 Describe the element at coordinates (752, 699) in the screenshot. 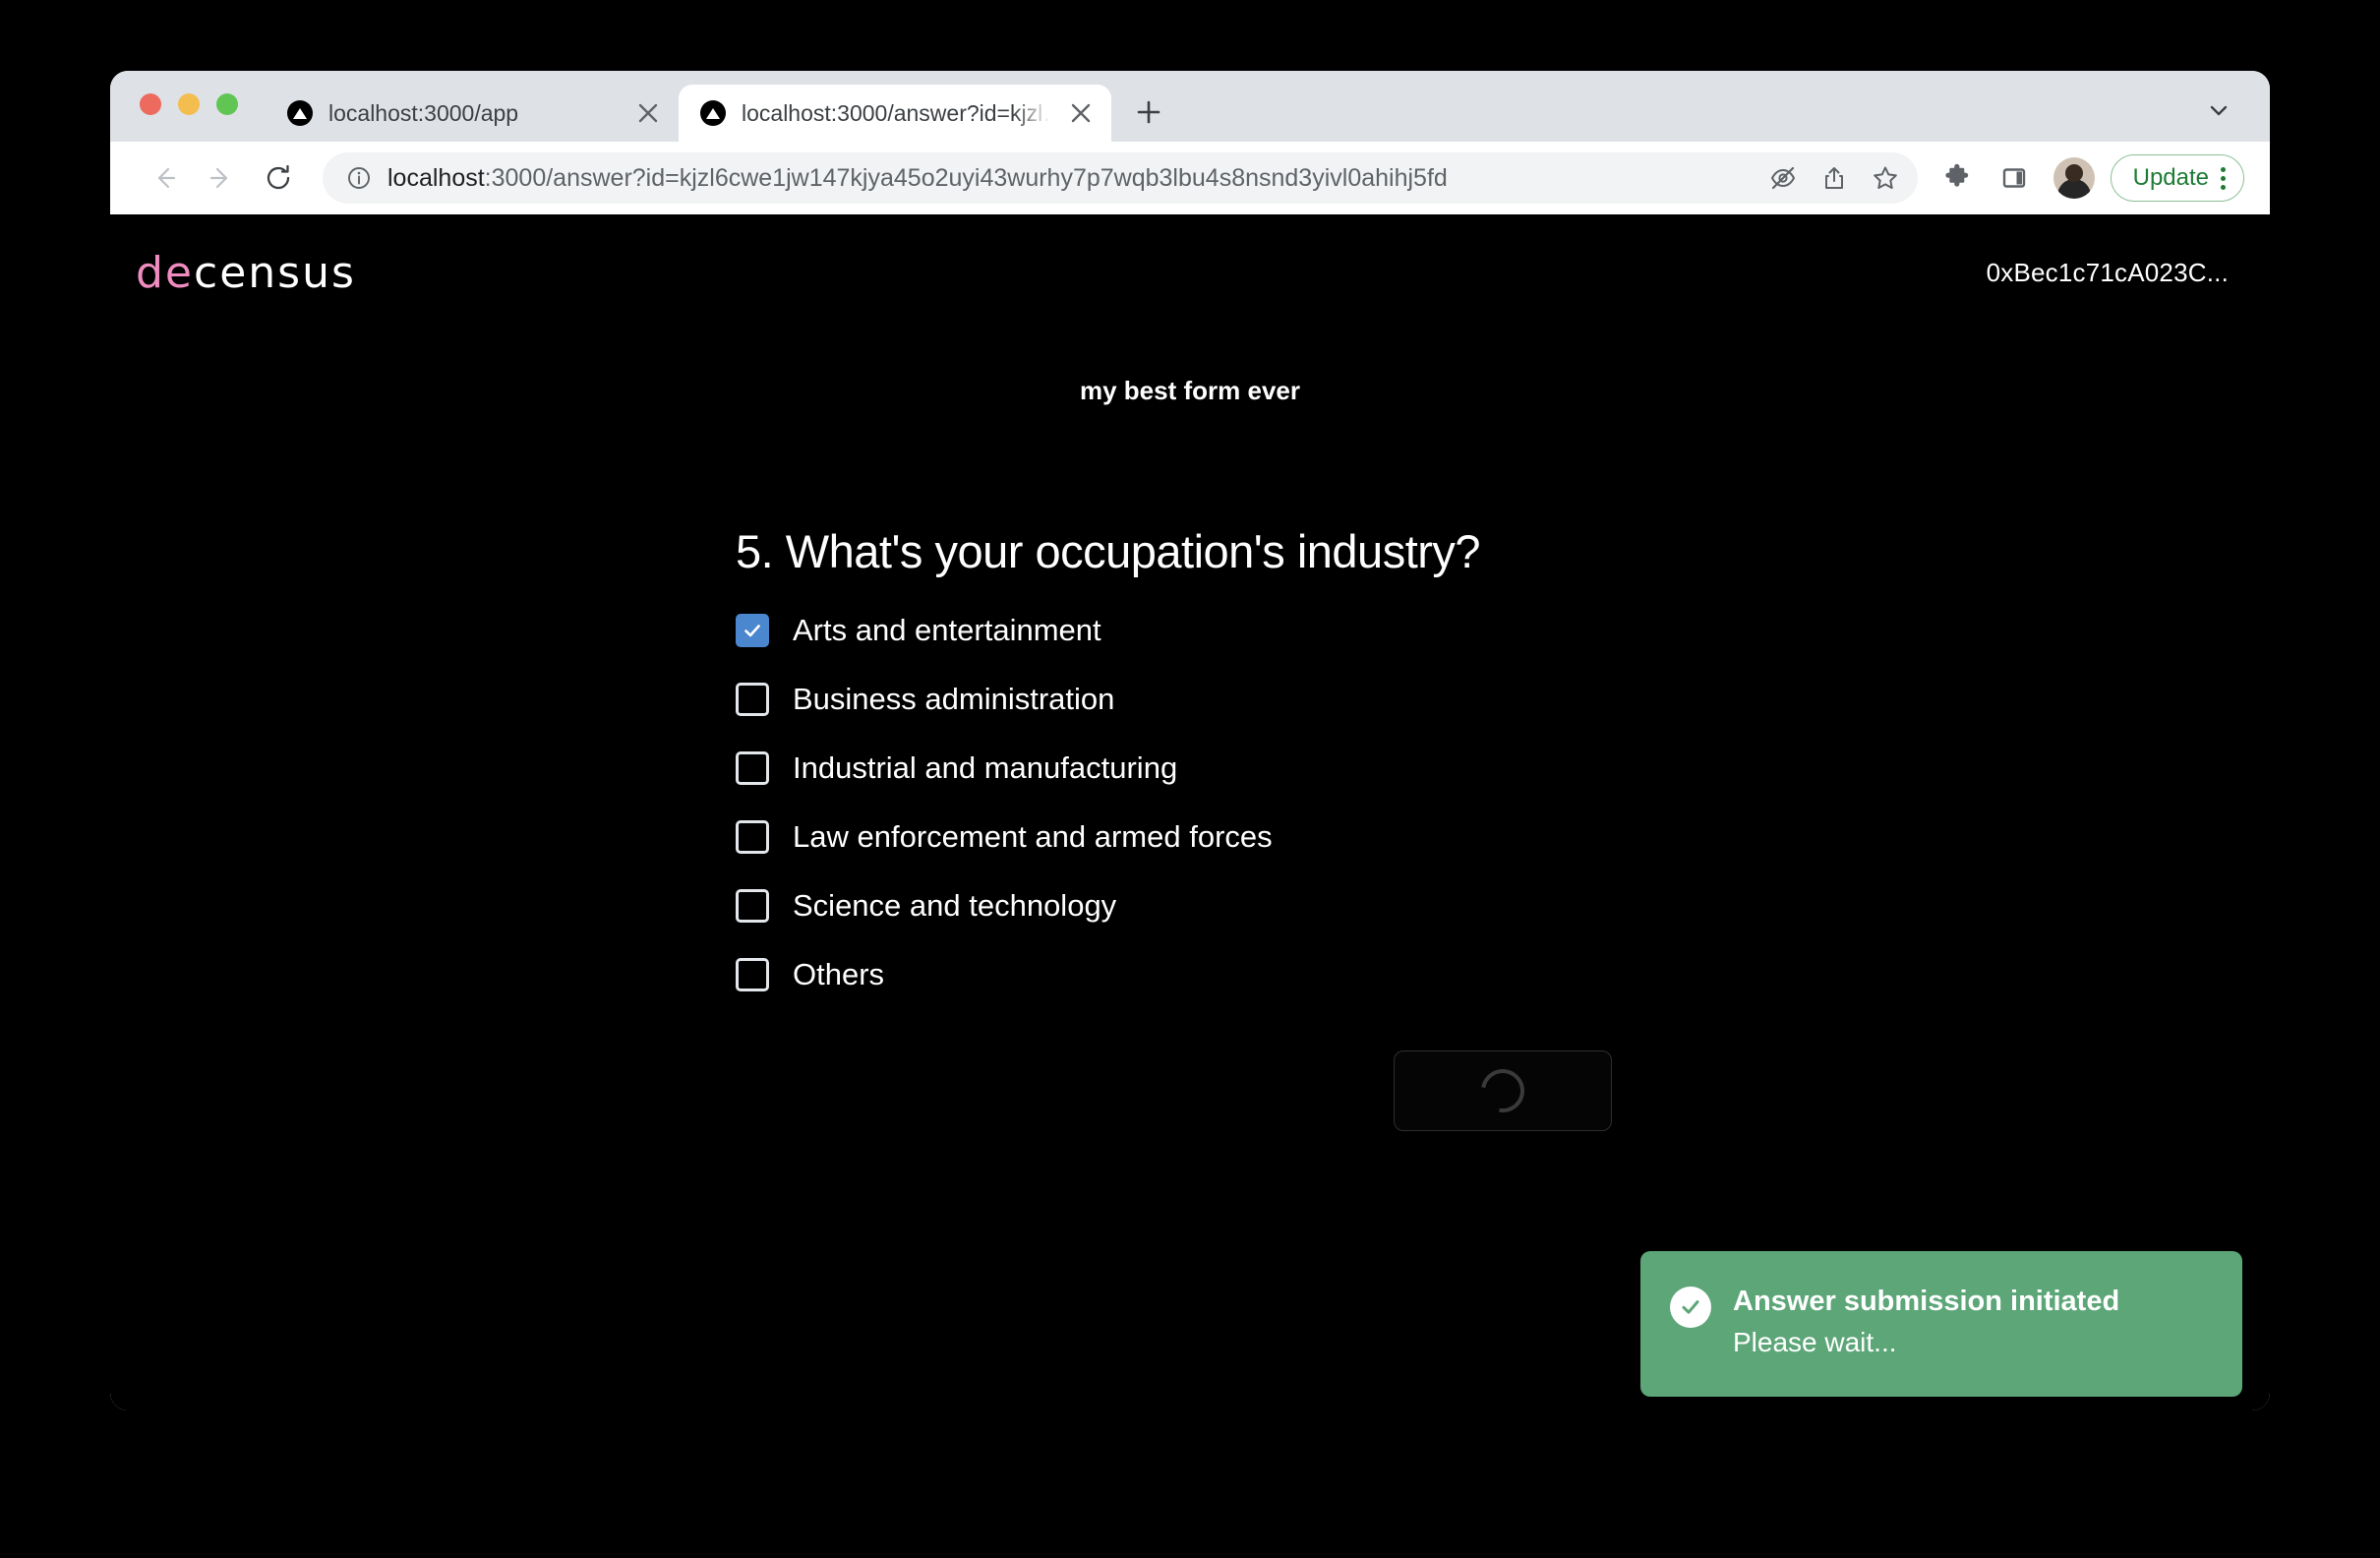

I see `checkbox-business-administration` at that location.